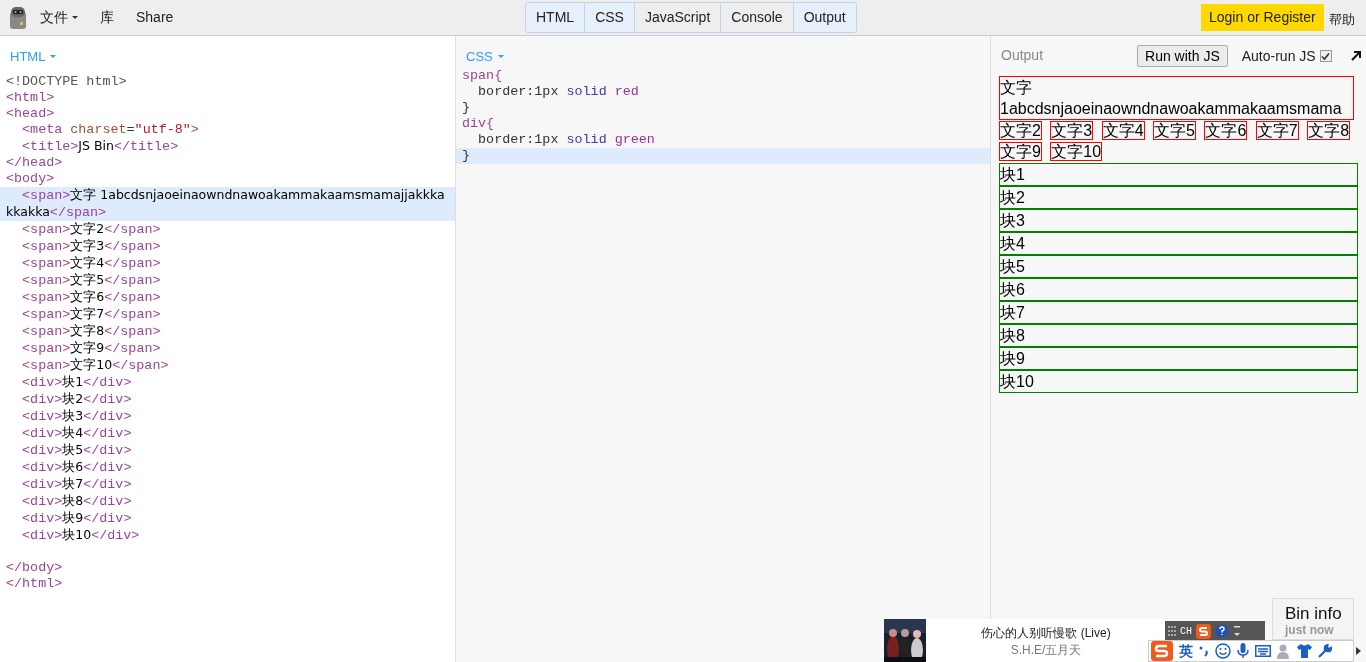 This screenshot has height=662, width=1366. I want to click on output-text: 文字4, so click(1123, 130).